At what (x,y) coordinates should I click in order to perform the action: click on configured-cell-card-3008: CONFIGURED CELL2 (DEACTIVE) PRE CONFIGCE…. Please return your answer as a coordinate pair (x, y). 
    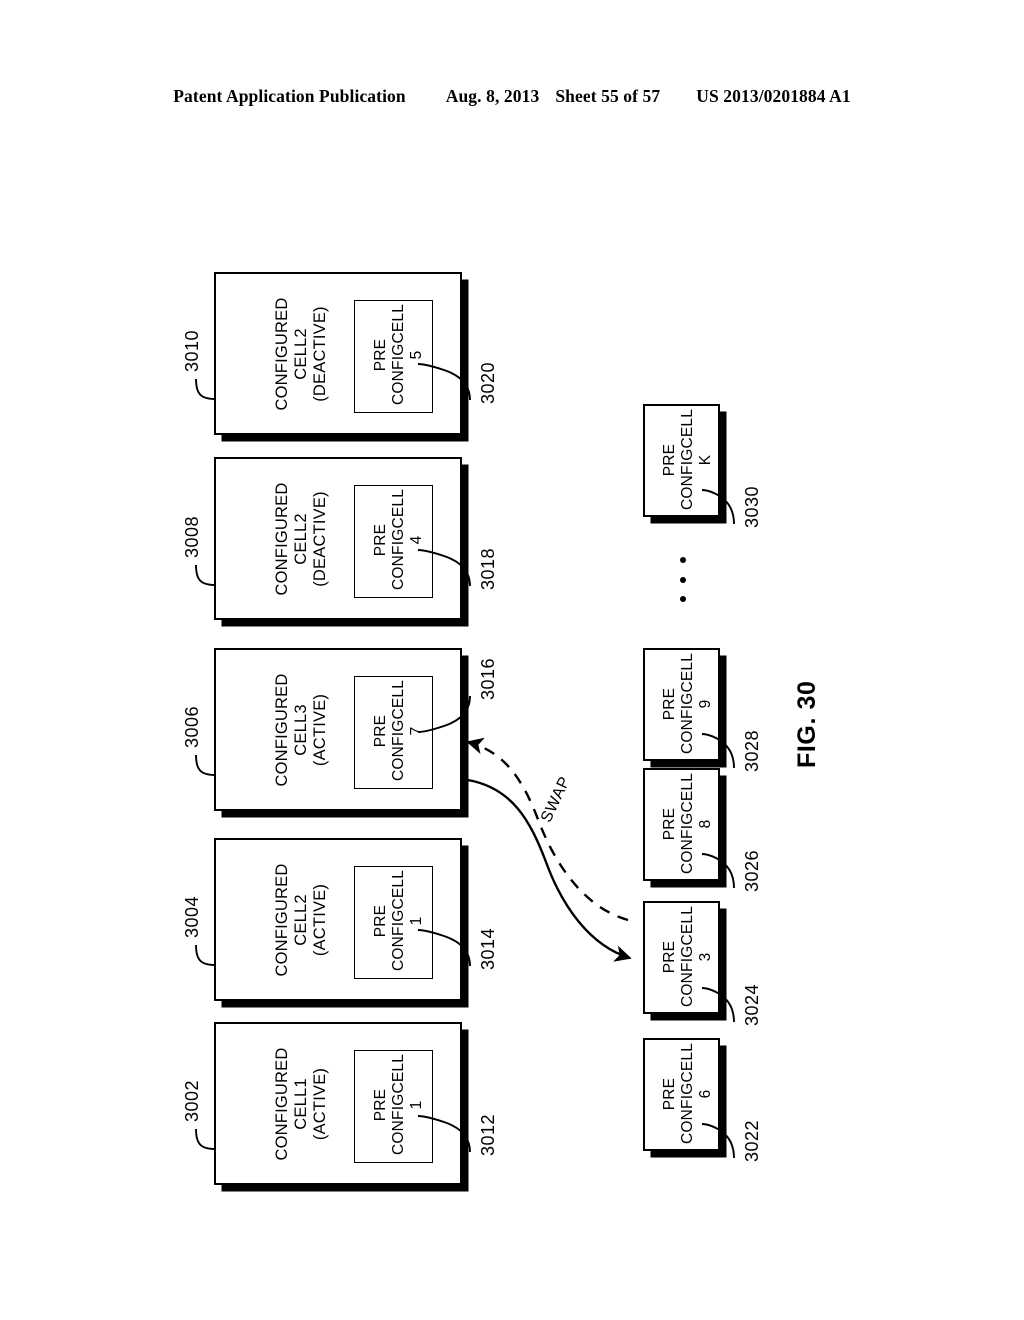
    Looking at the image, I should click on (338, 538).